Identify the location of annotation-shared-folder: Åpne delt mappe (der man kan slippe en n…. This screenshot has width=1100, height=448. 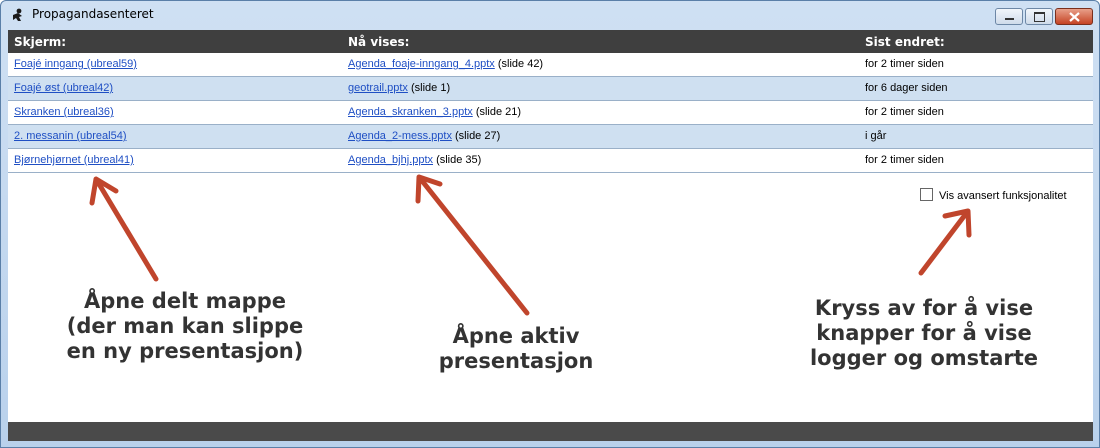
(185, 326).